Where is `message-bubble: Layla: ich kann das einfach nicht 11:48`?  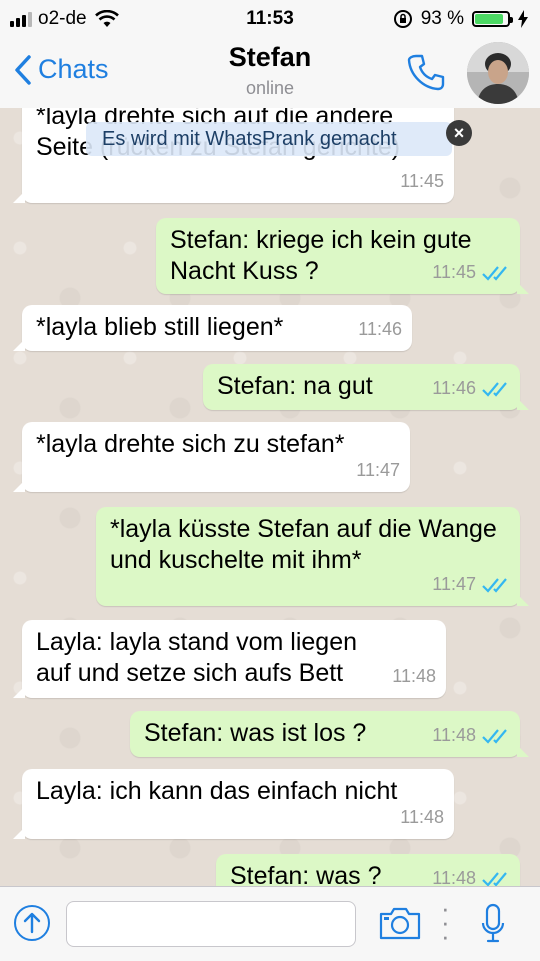
message-bubble: Layla: ich kann das einfach nicht 11:48 is located at coordinates (233, 804).